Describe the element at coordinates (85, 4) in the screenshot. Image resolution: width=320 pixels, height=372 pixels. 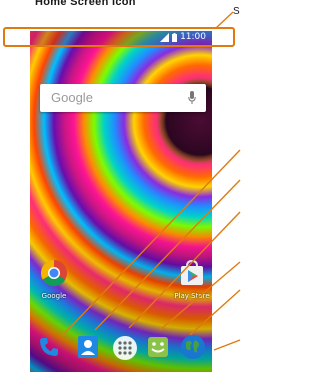
I see `document-title: Home Screen Icon` at that location.